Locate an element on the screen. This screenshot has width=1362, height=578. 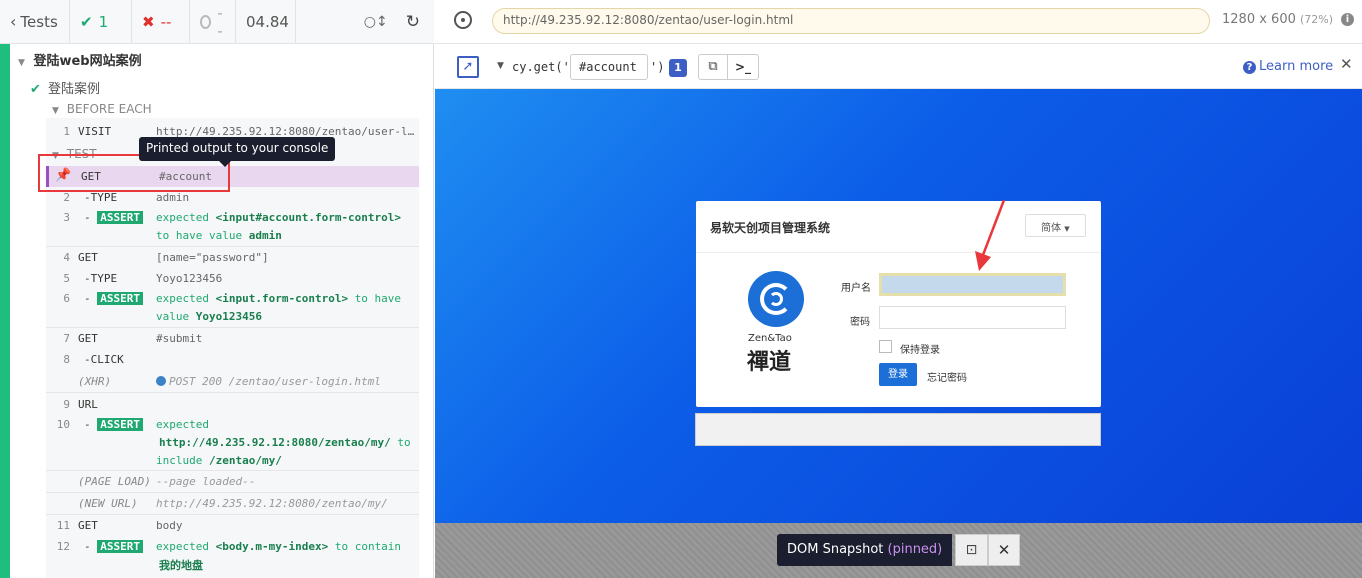
unpin-snapshot-button: ✕ is located at coordinates (1004, 550).